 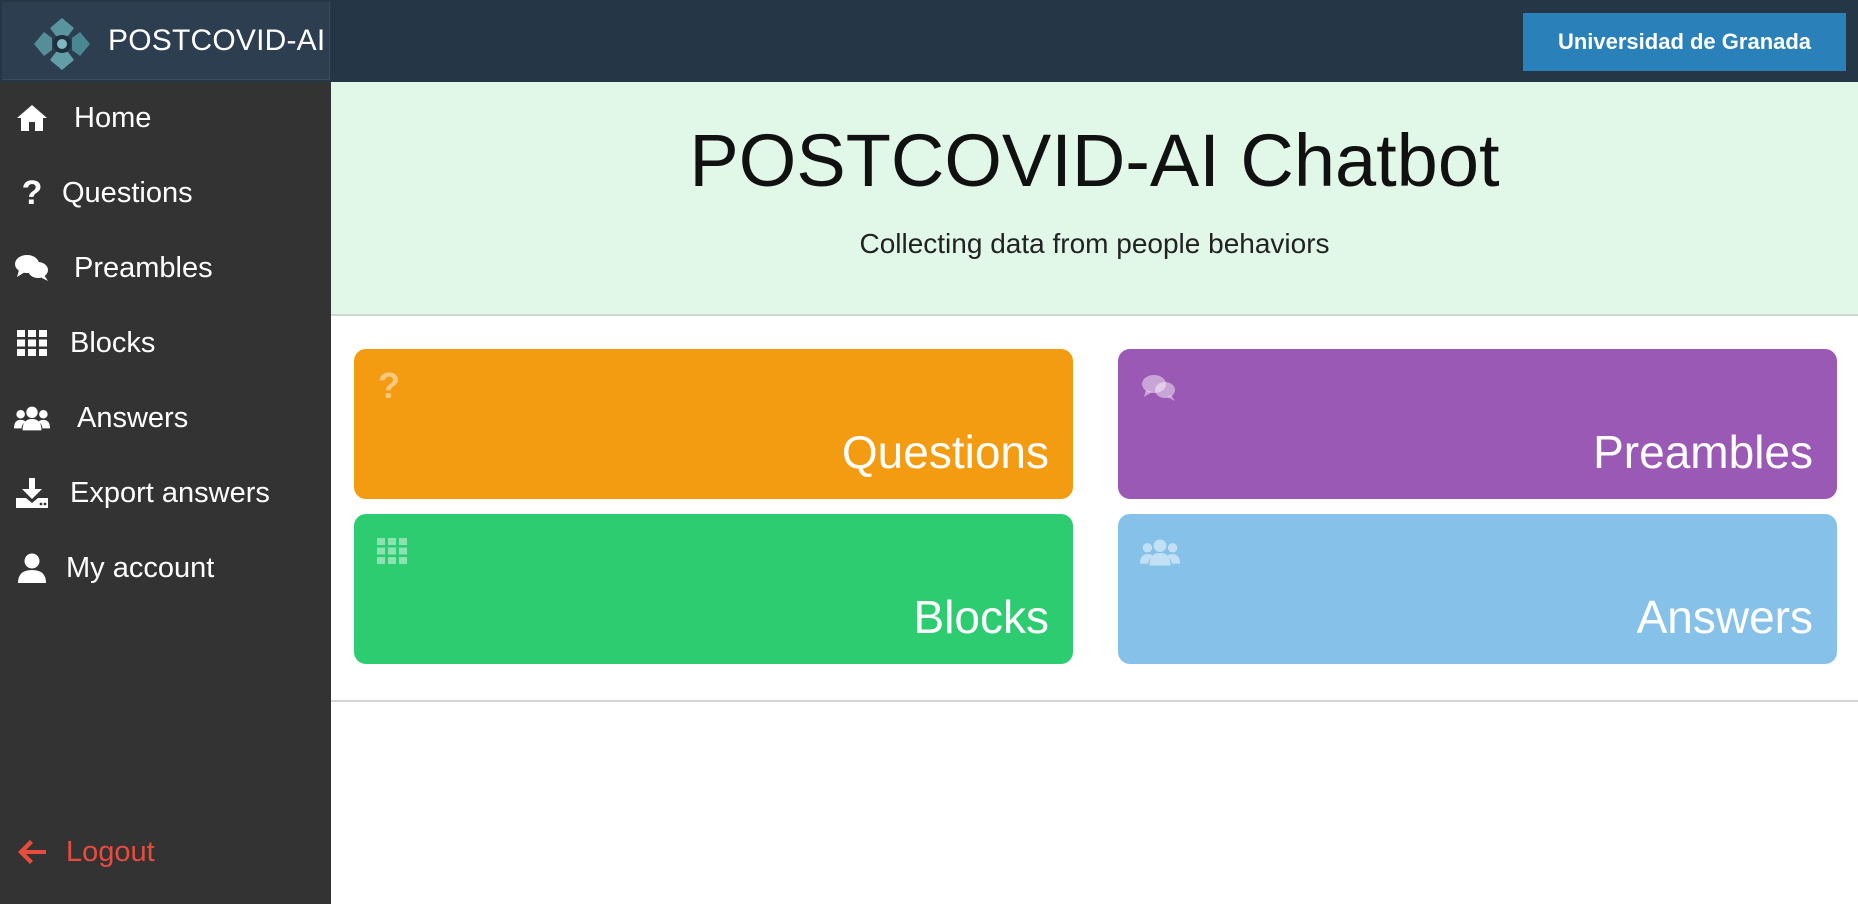 What do you see at coordinates (1477, 589) in the screenshot?
I see `tile-answers: Answers` at bounding box center [1477, 589].